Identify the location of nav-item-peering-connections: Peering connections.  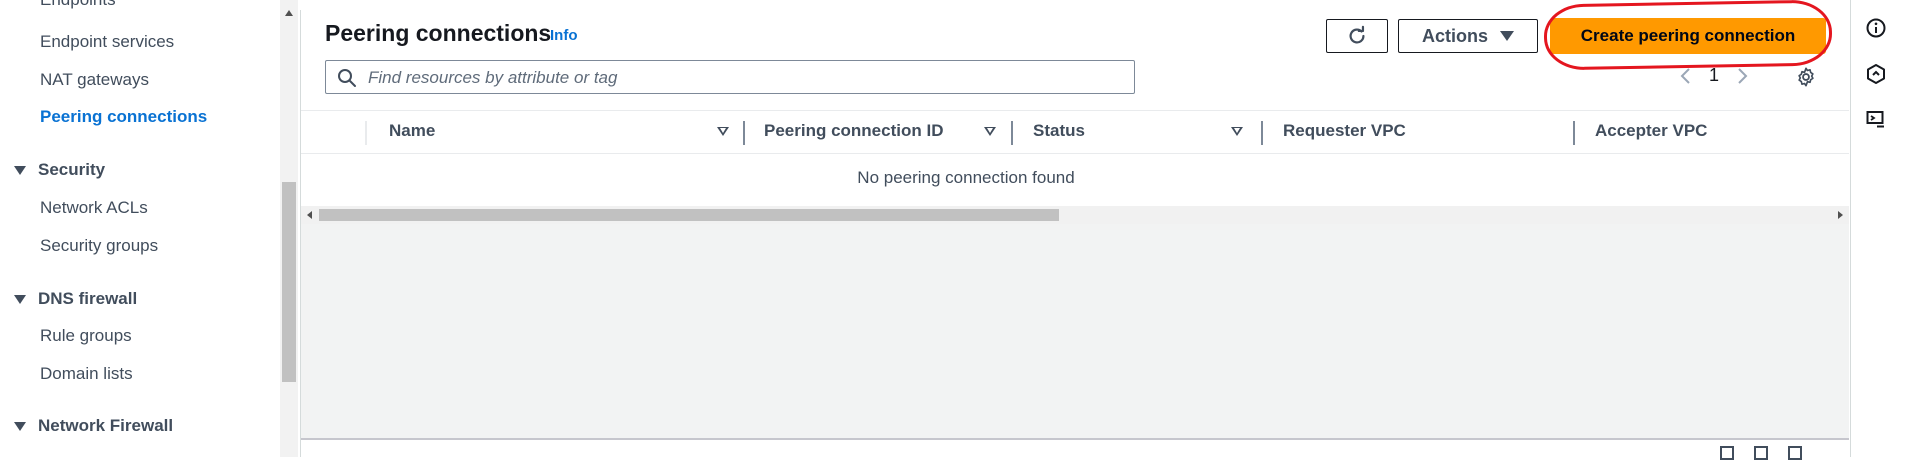
(123, 117).